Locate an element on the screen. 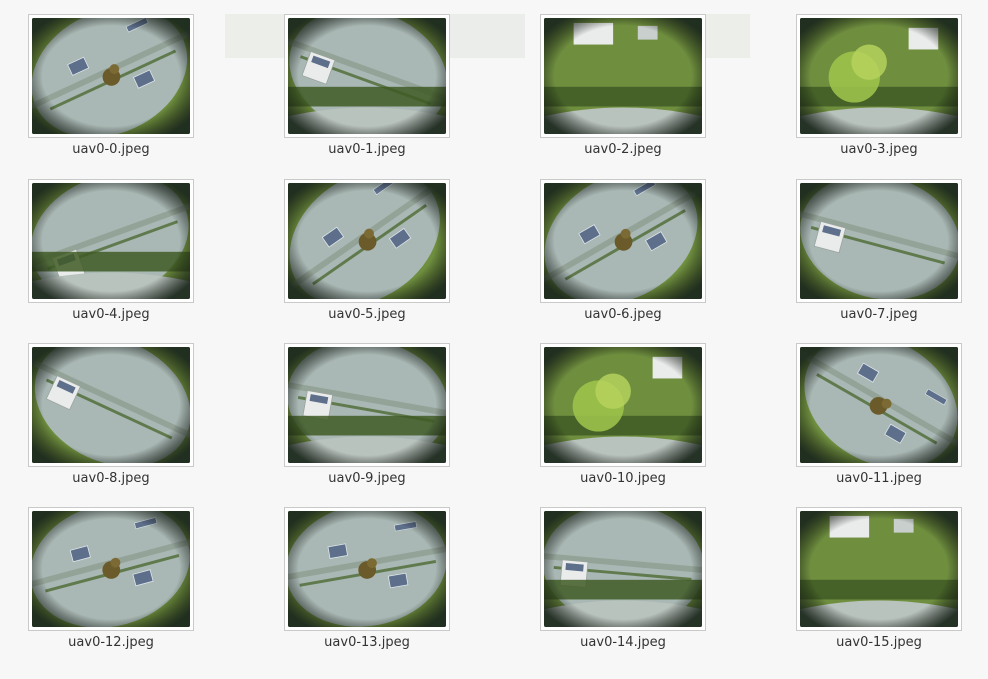 The image size is (988, 679). file-name-label: uav0-10.jpeg is located at coordinates (623, 478).